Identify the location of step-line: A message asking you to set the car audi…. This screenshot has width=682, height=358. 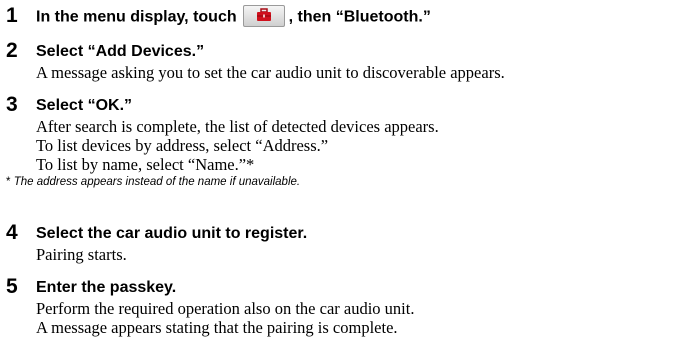
(270, 72).